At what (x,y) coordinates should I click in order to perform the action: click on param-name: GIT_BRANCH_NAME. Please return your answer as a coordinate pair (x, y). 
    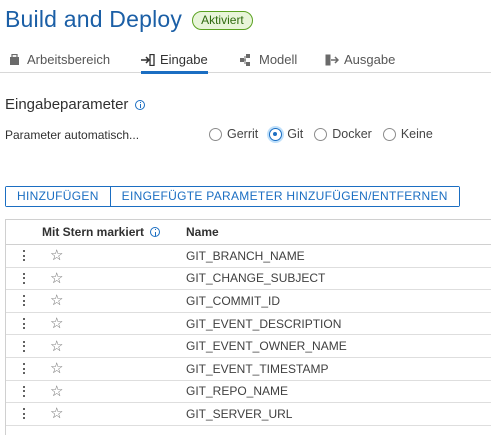
    Looking at the image, I should click on (245, 255).